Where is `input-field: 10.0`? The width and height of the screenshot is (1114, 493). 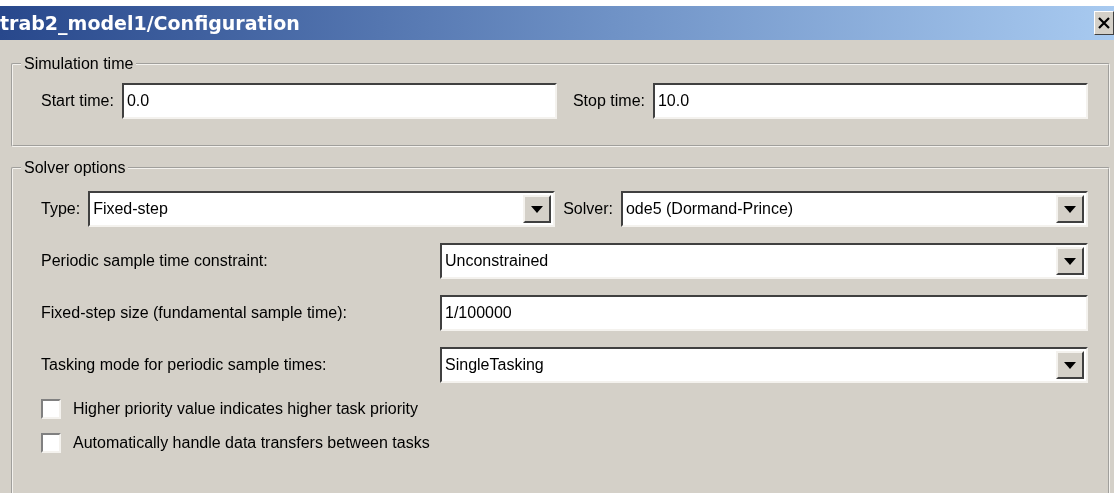
input-field: 10.0 is located at coordinates (870, 101).